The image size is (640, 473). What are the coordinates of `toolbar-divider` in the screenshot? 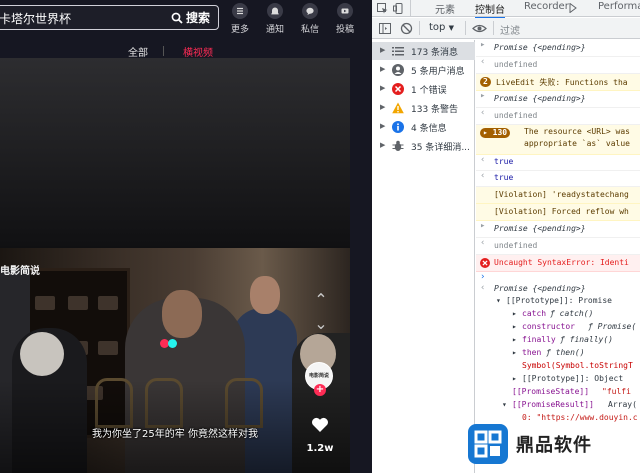 It's located at (419, 28).